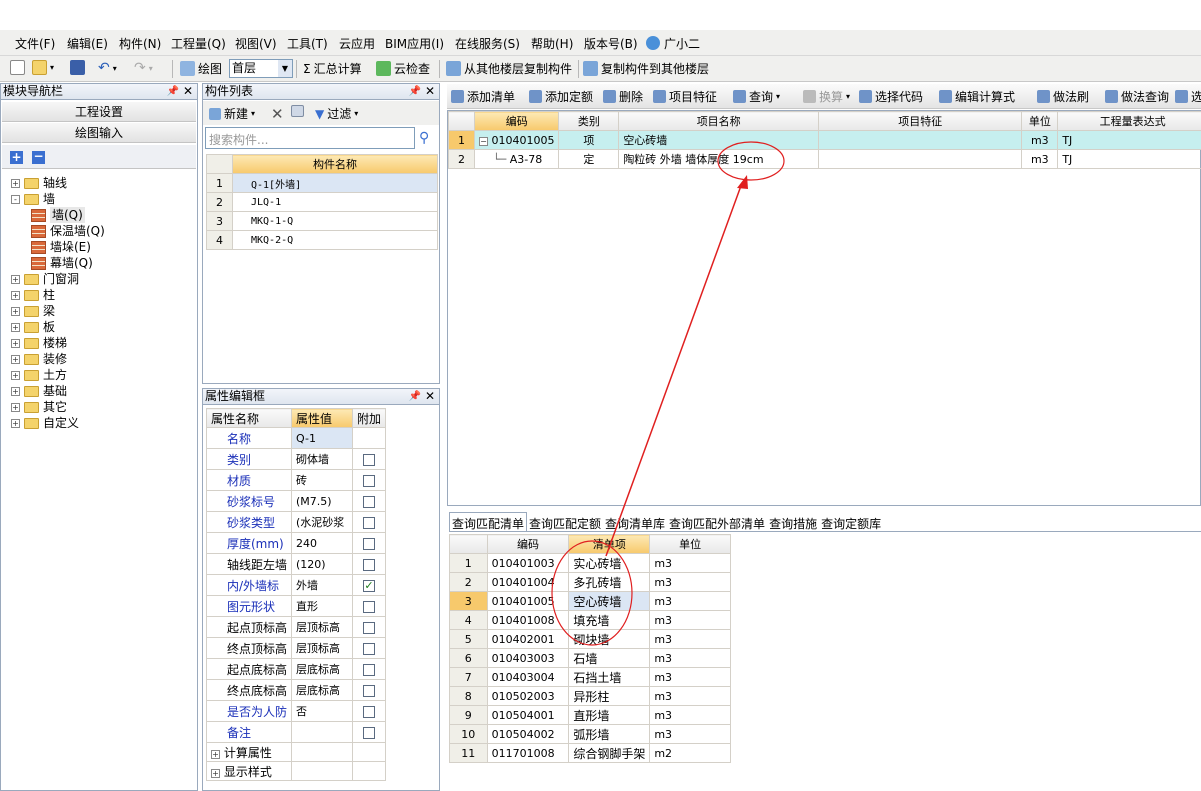  I want to click on menu-item-7: BIM应用(I), so click(414, 43).